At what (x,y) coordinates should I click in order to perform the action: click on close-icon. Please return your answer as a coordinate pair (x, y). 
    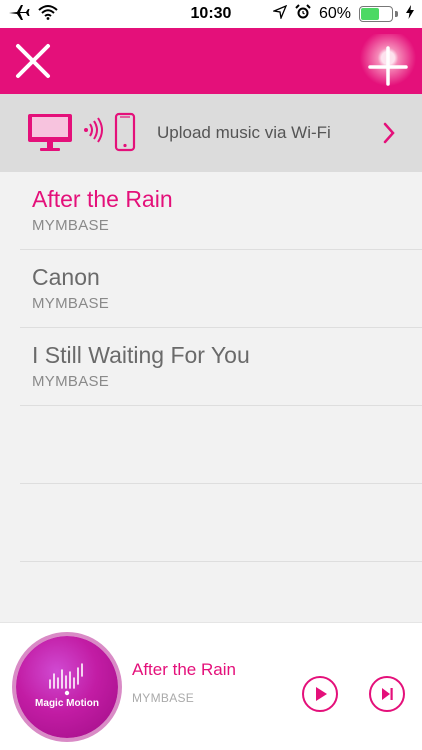
    Looking at the image, I should click on (33, 61).